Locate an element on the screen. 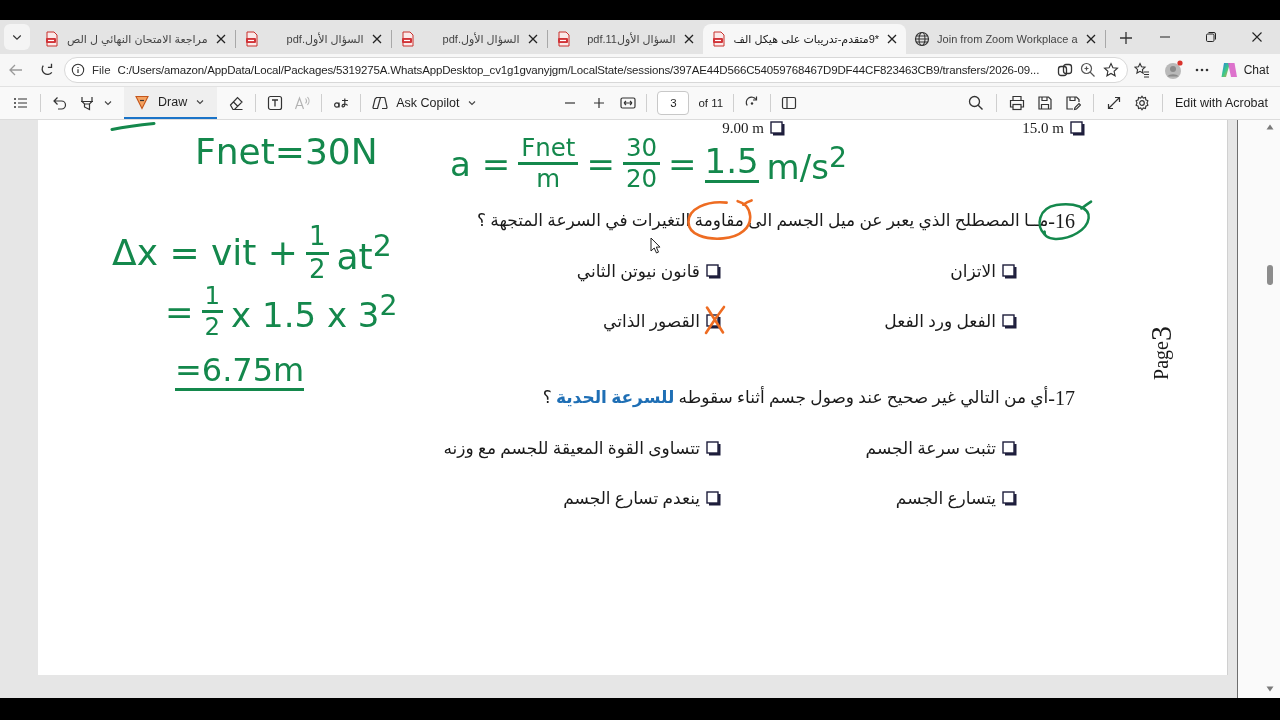 This screenshot has width=1280, height=720. star-list-icon is located at coordinates (1141, 70).